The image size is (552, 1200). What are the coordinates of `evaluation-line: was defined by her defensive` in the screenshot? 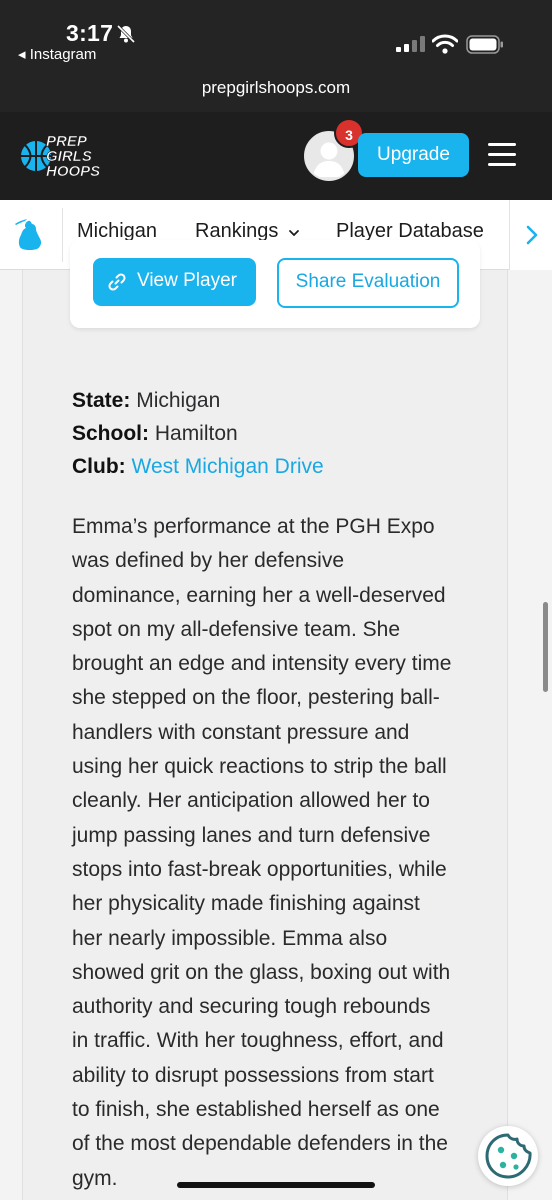 It's located at (208, 561).